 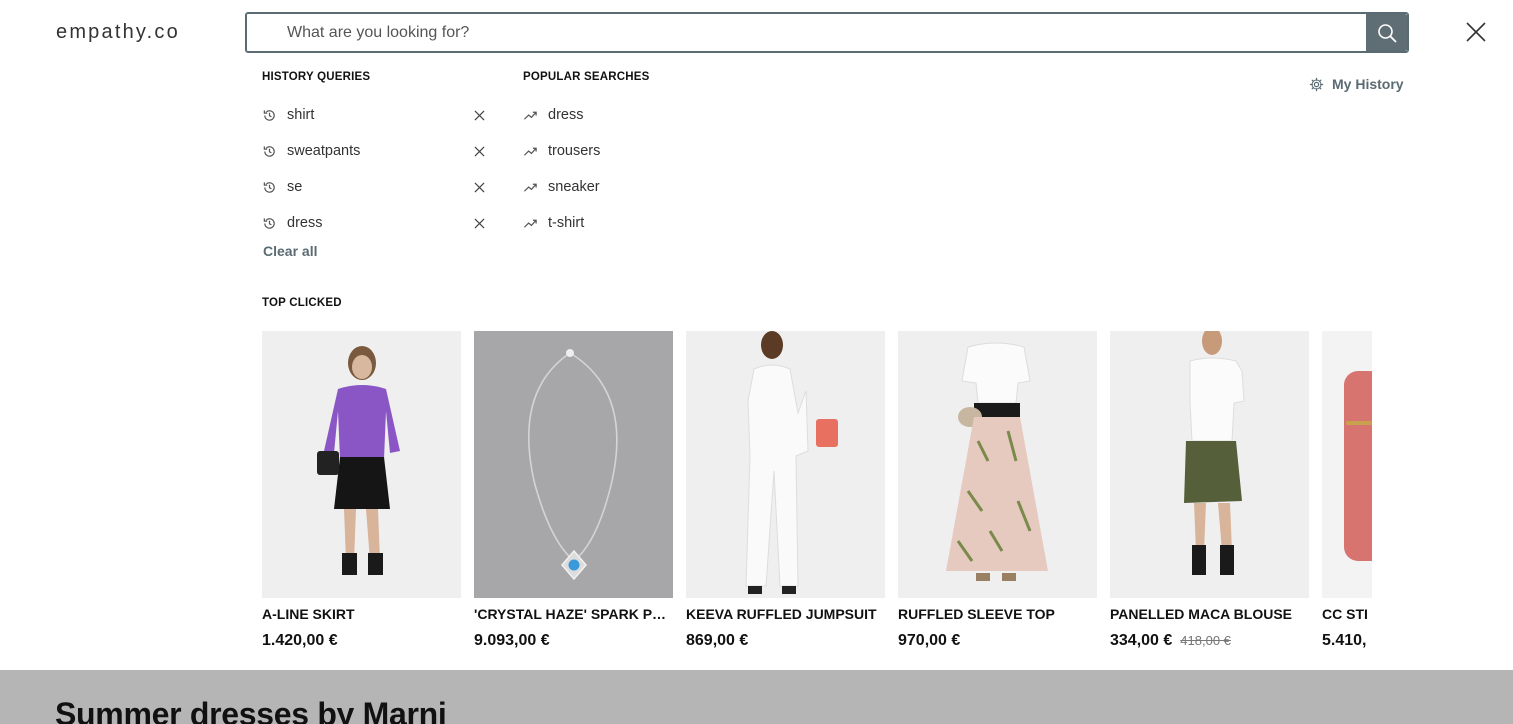 I want to click on close-icon, so click(x=1476, y=32).